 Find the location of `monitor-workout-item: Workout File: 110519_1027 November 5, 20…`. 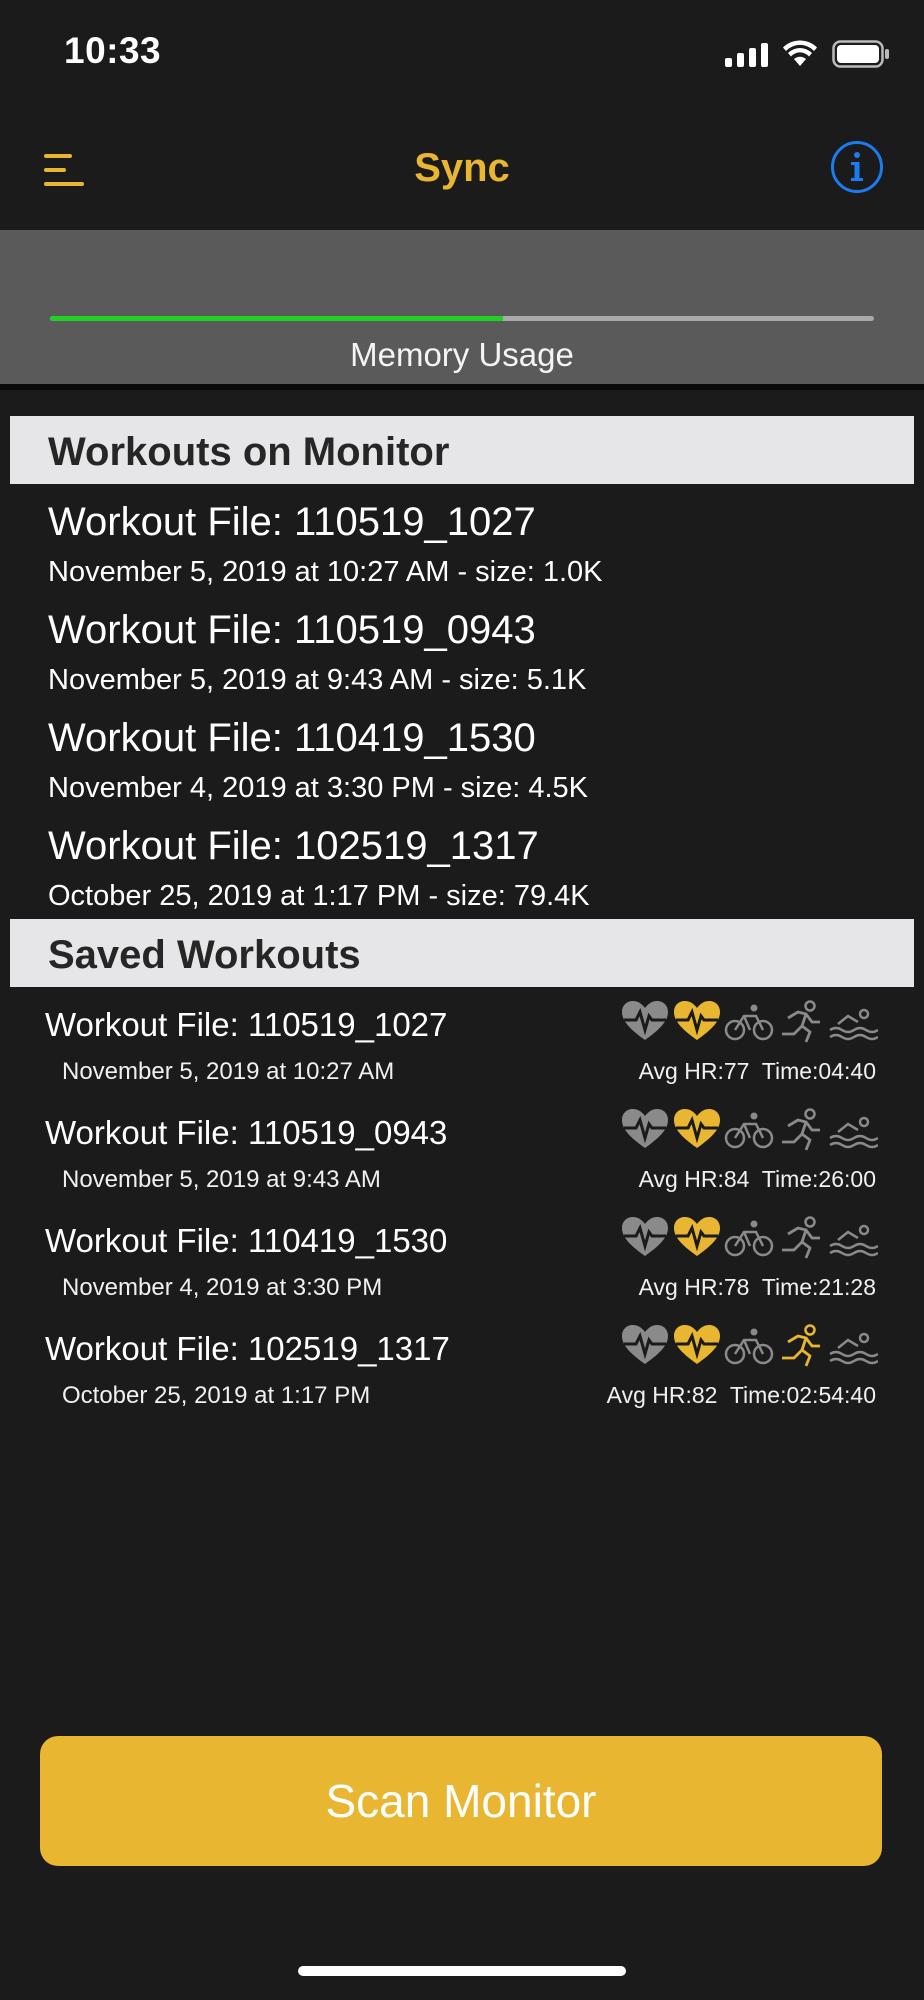

monitor-workout-item: Workout File: 110519_1027 November 5, 20… is located at coordinates (462, 554).